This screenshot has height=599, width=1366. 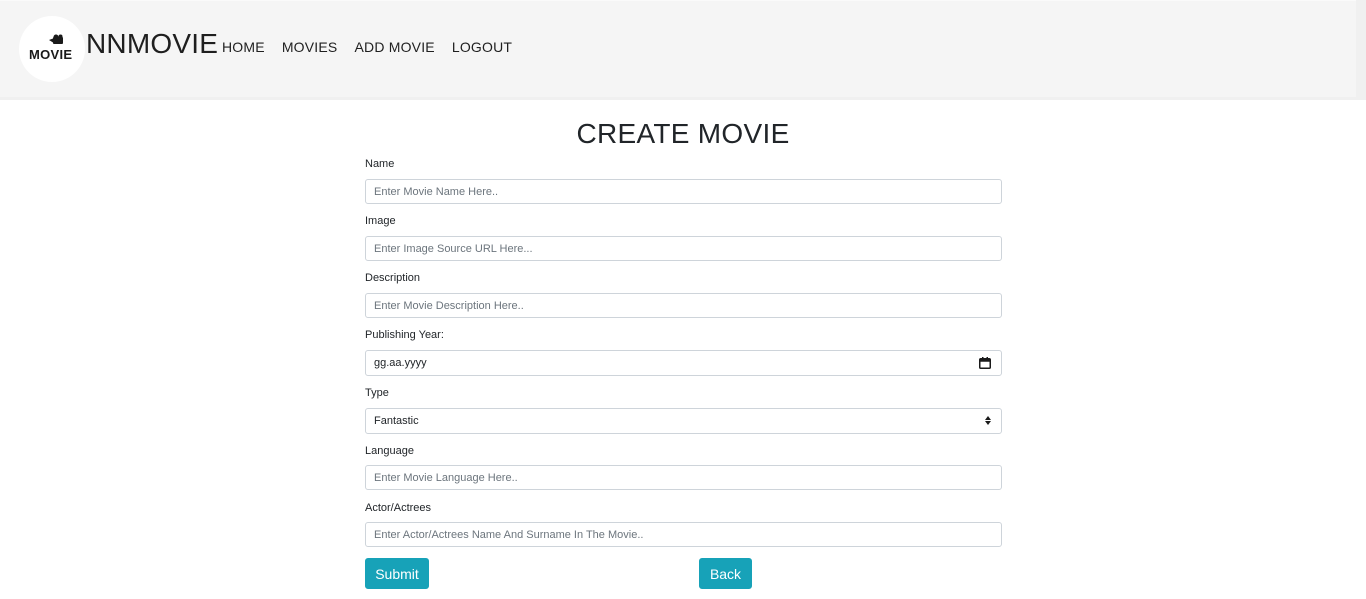 I want to click on nav-link-add-movie: ADD MOVIE, so click(x=394, y=47).